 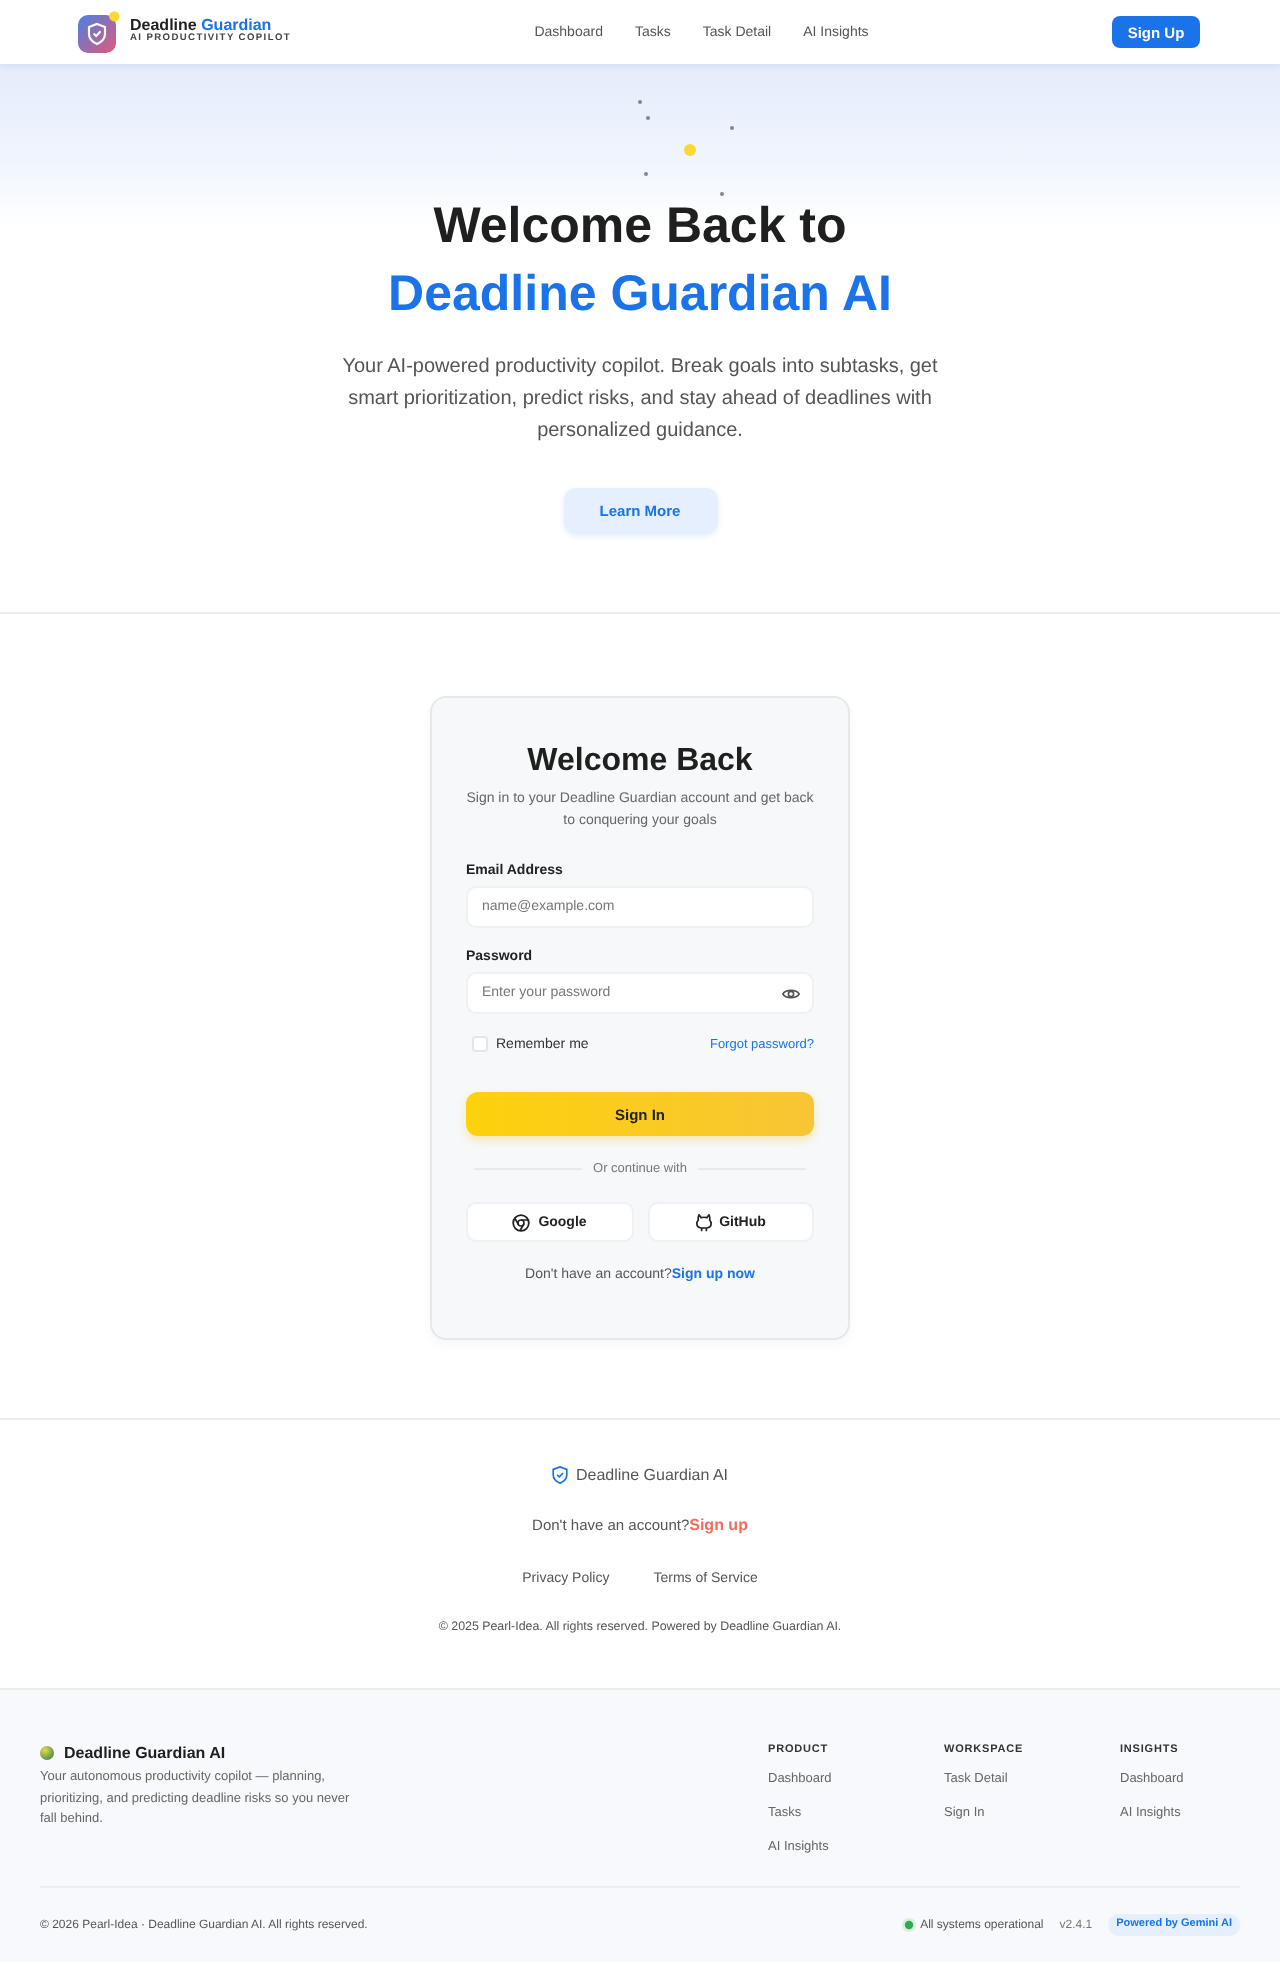 What do you see at coordinates (703, 1222) in the screenshot?
I see `cat-head-icon` at bounding box center [703, 1222].